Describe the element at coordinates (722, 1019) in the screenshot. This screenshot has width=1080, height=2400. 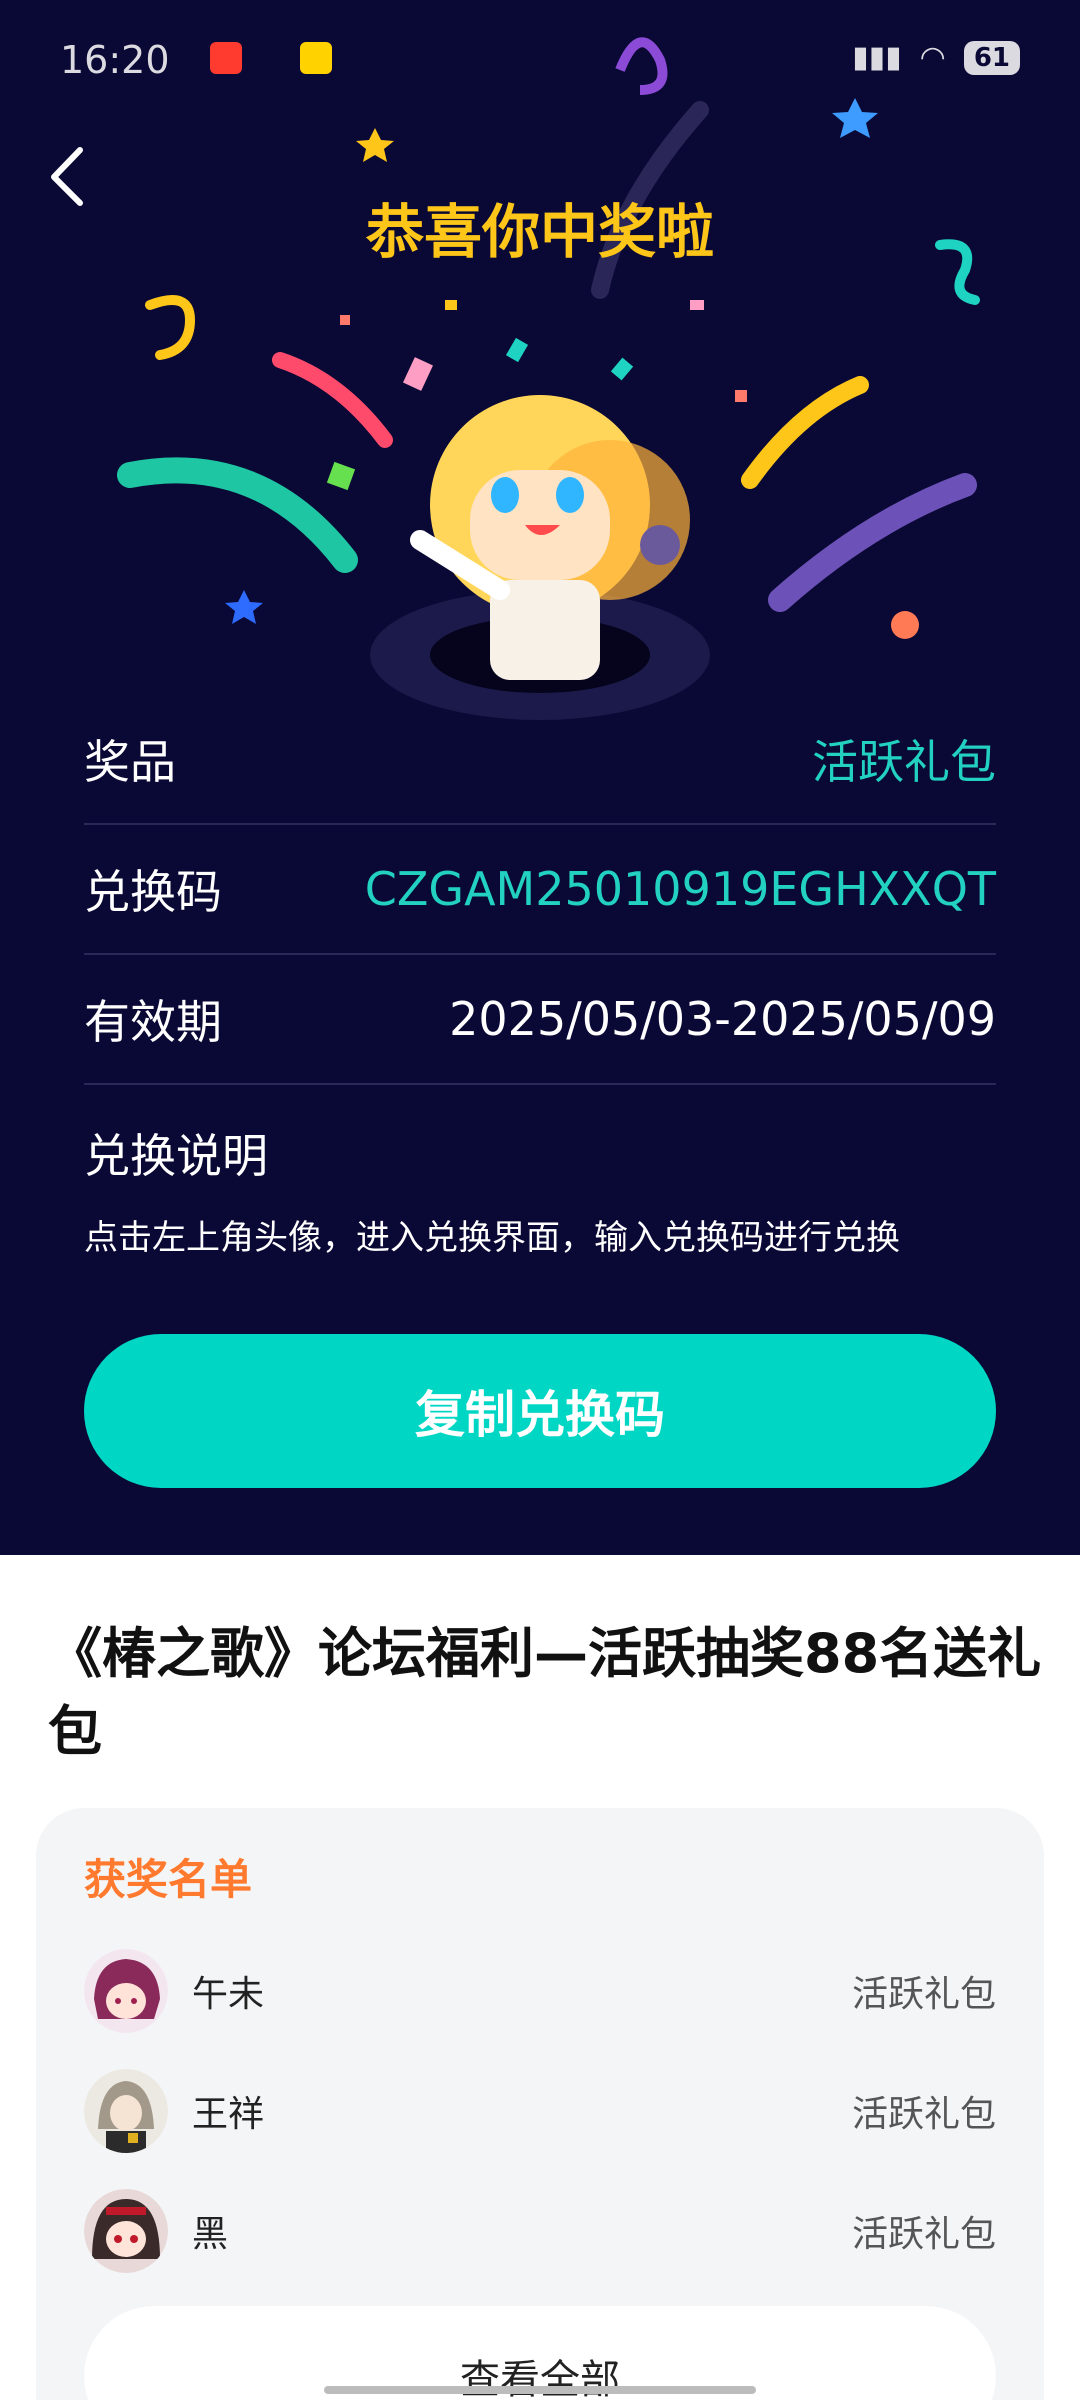
I see `validity-value: 2025/05/03-2025/05/09` at that location.